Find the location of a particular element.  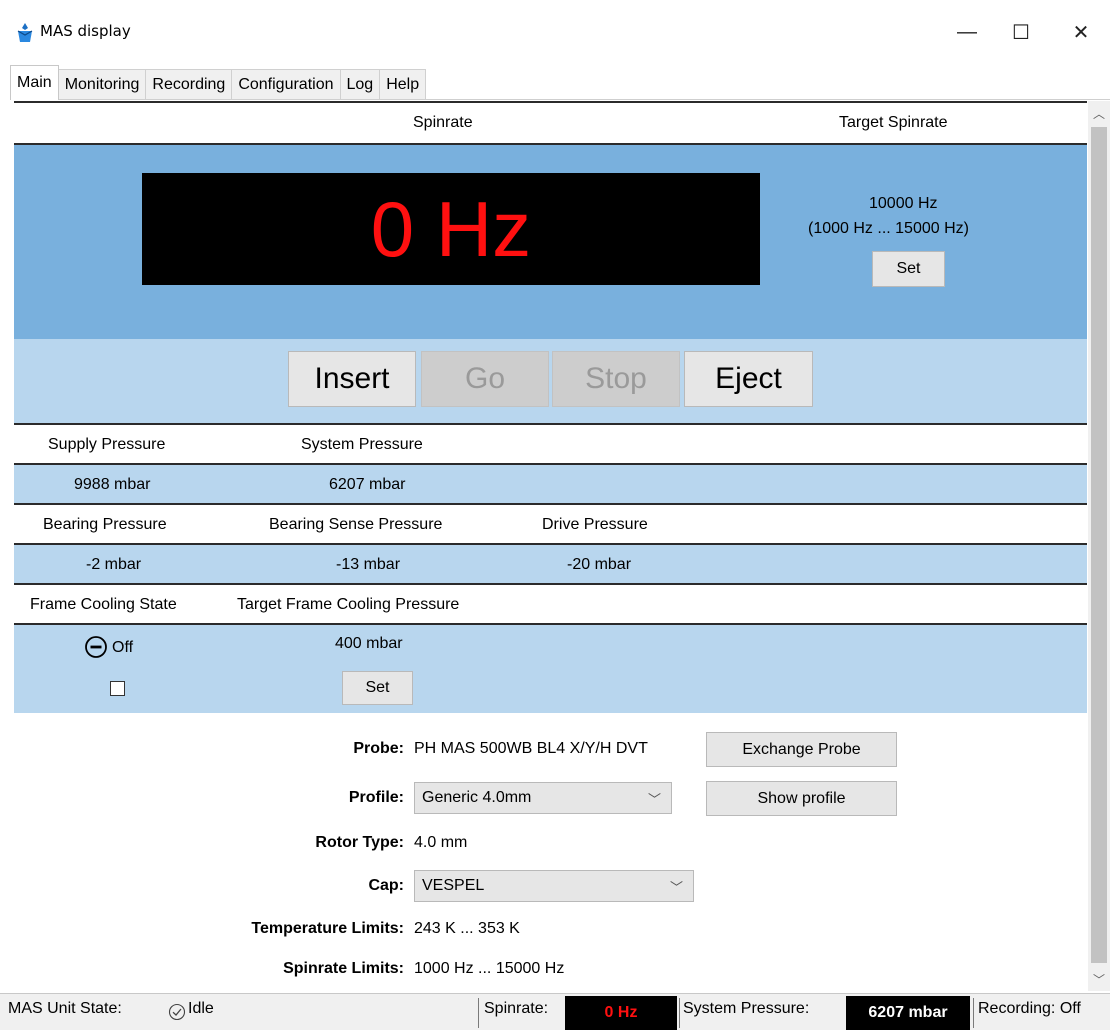

maximize-button: ☐ is located at coordinates (1021, 32).